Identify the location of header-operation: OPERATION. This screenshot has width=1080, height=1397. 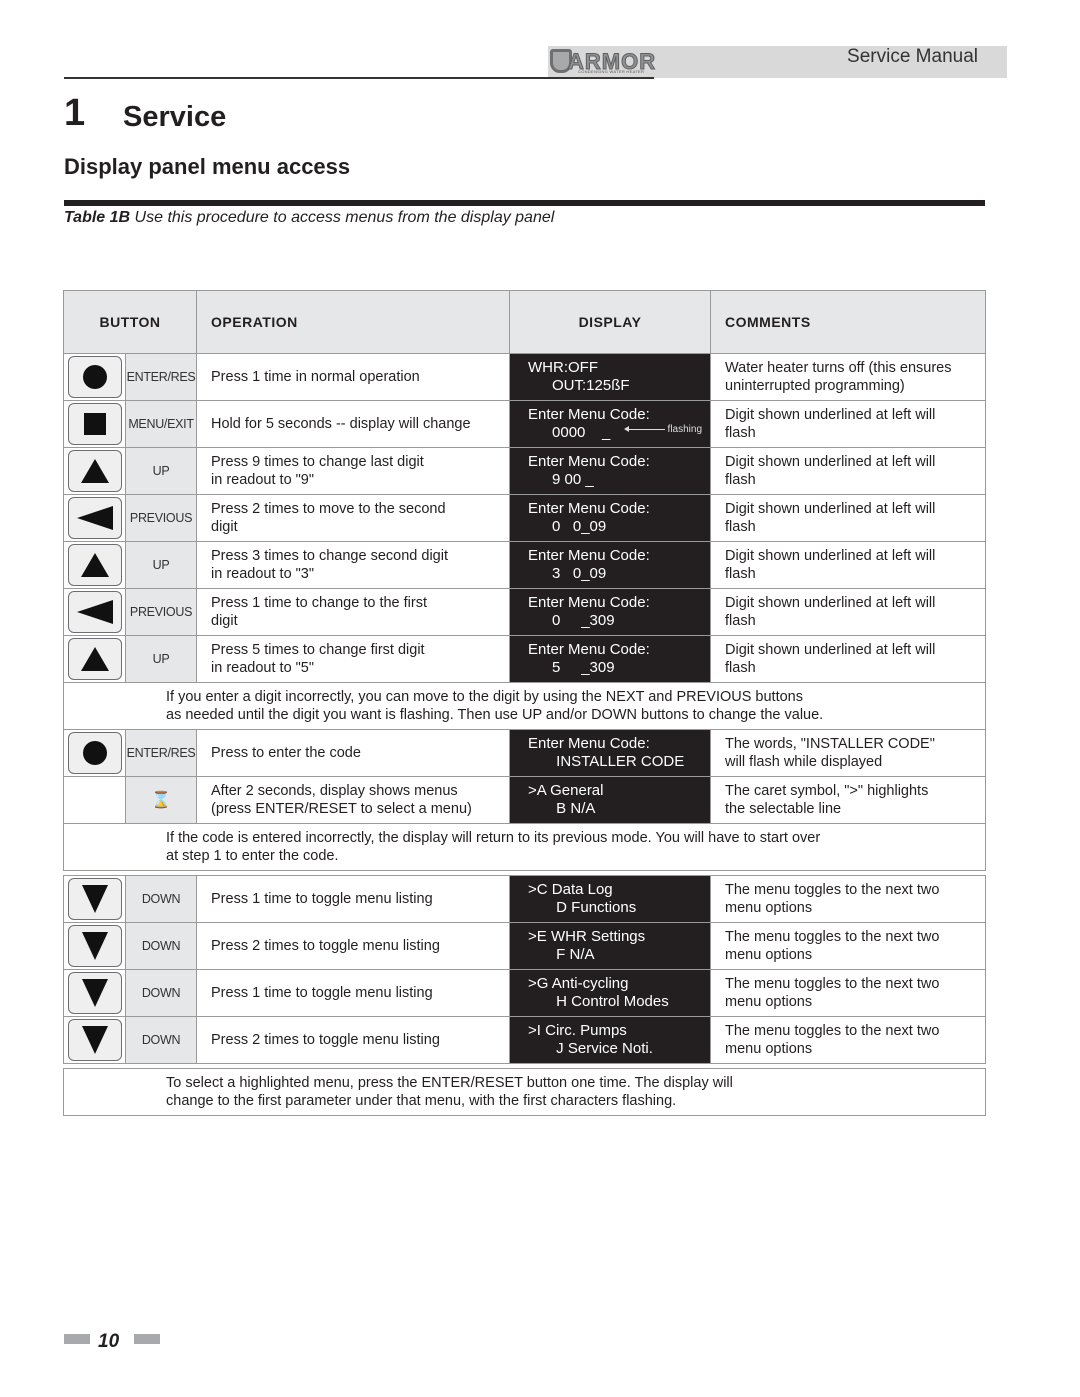
(353, 322).